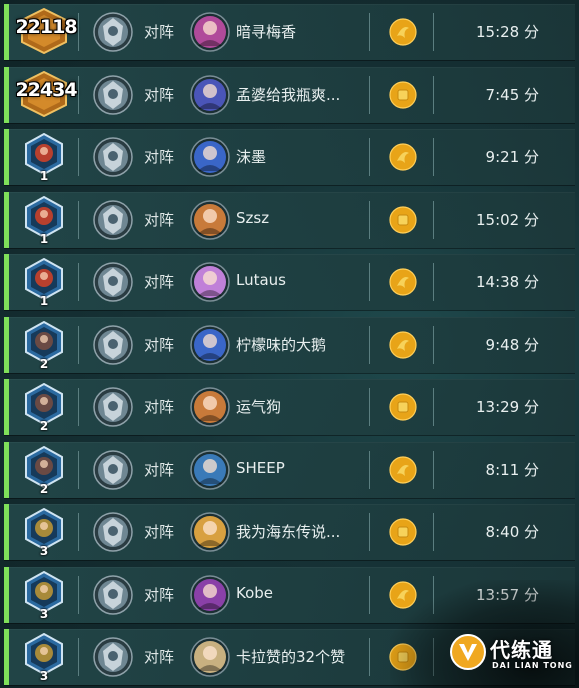 The width and height of the screenshot is (579, 688). What do you see at coordinates (289, 219) in the screenshot?
I see `match-row: 1 对阵 Szsz 15:02 分` at bounding box center [289, 219].